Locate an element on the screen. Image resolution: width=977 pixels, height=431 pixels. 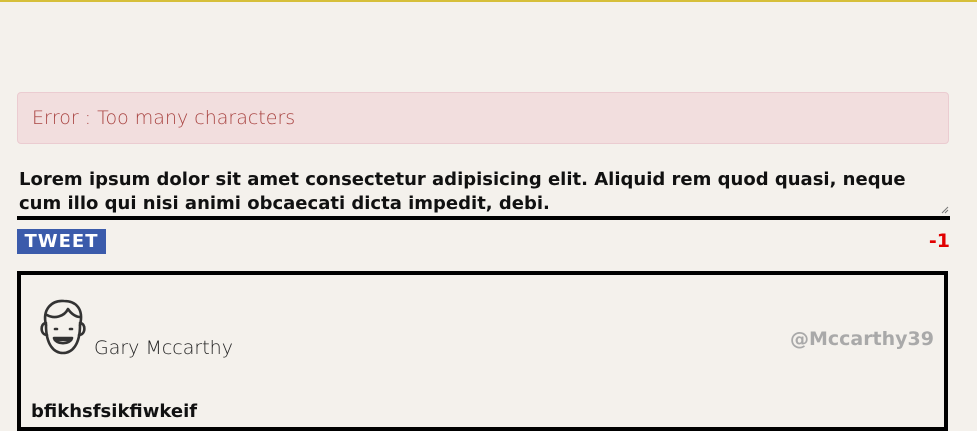
error-message: Error : Too many characters is located at coordinates (164, 118).